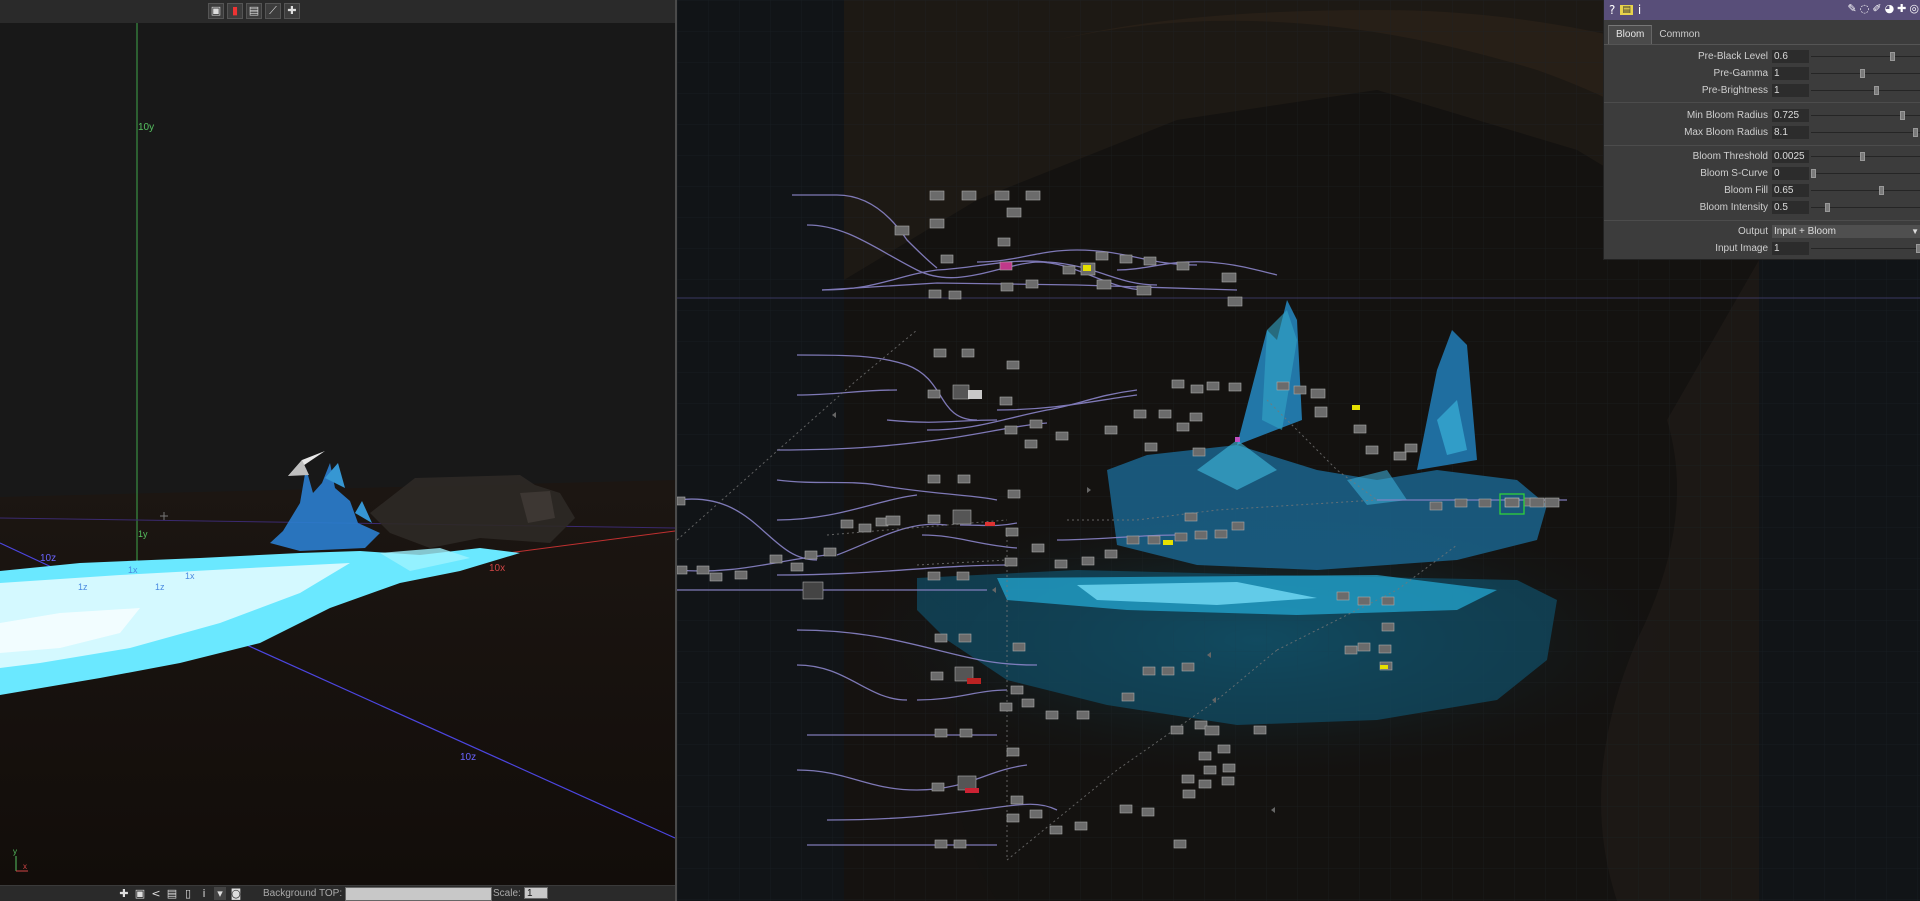 This screenshot has height=901, width=1920. Describe the element at coordinates (1876, 8) in the screenshot. I see `python-icon: ✐` at that location.